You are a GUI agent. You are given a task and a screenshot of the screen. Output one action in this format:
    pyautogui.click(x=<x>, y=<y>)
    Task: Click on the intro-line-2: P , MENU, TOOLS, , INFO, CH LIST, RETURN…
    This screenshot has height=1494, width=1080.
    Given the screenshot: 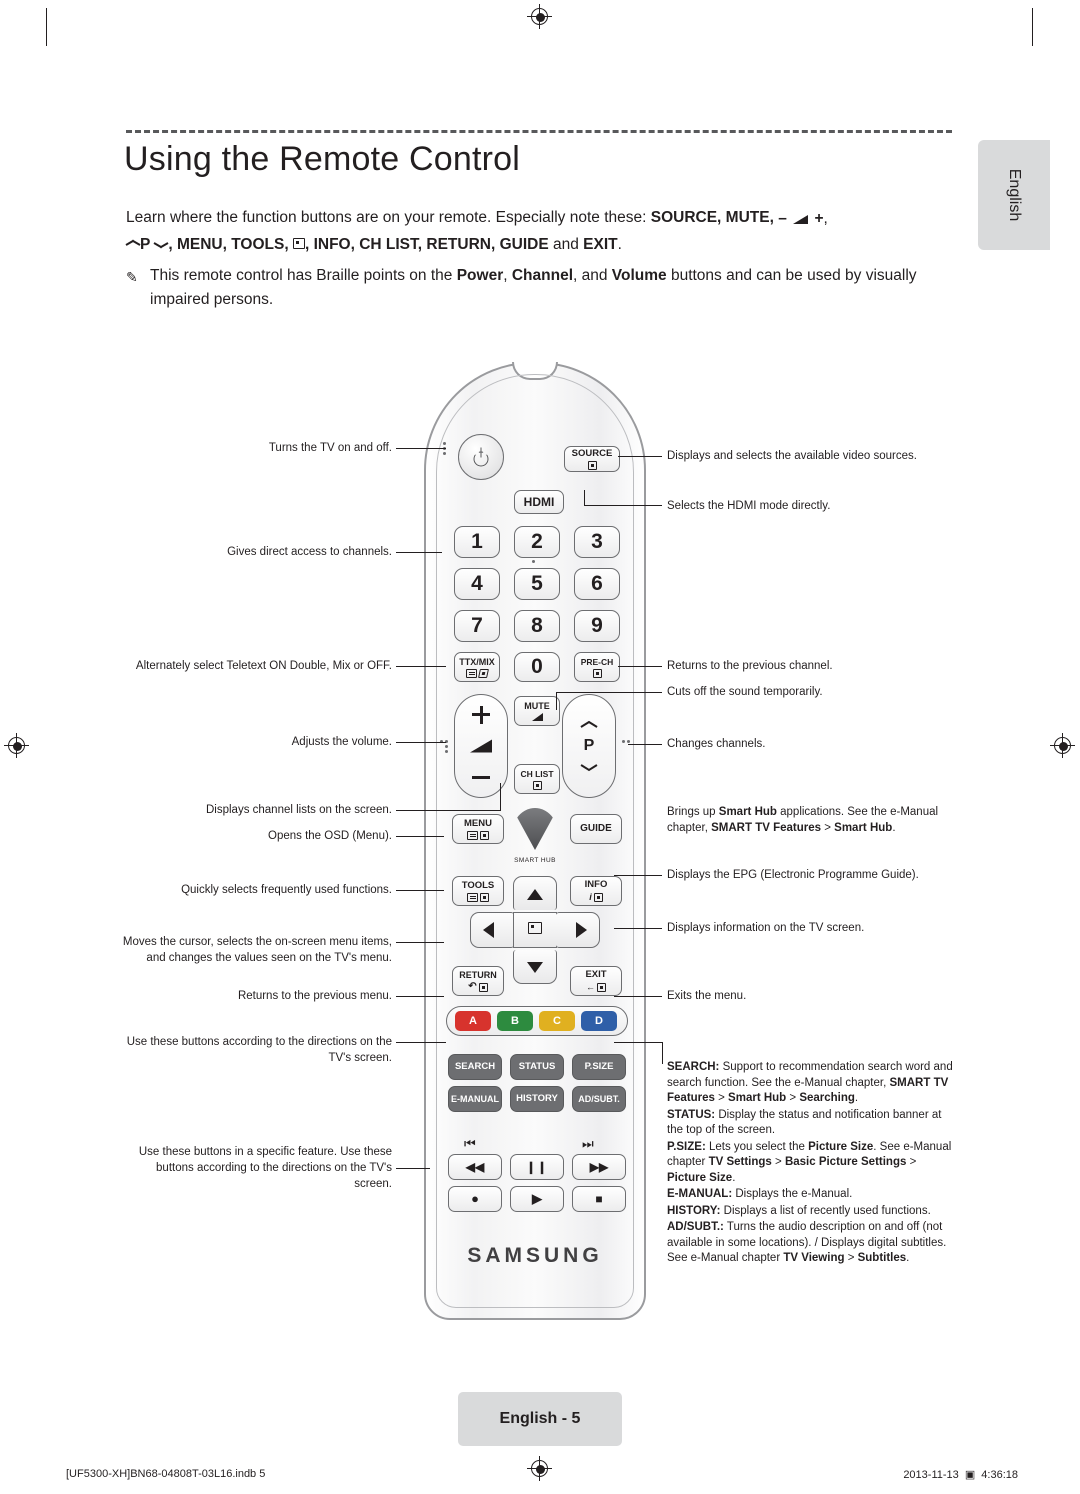 What is the action you would take?
    pyautogui.click(x=540, y=245)
    